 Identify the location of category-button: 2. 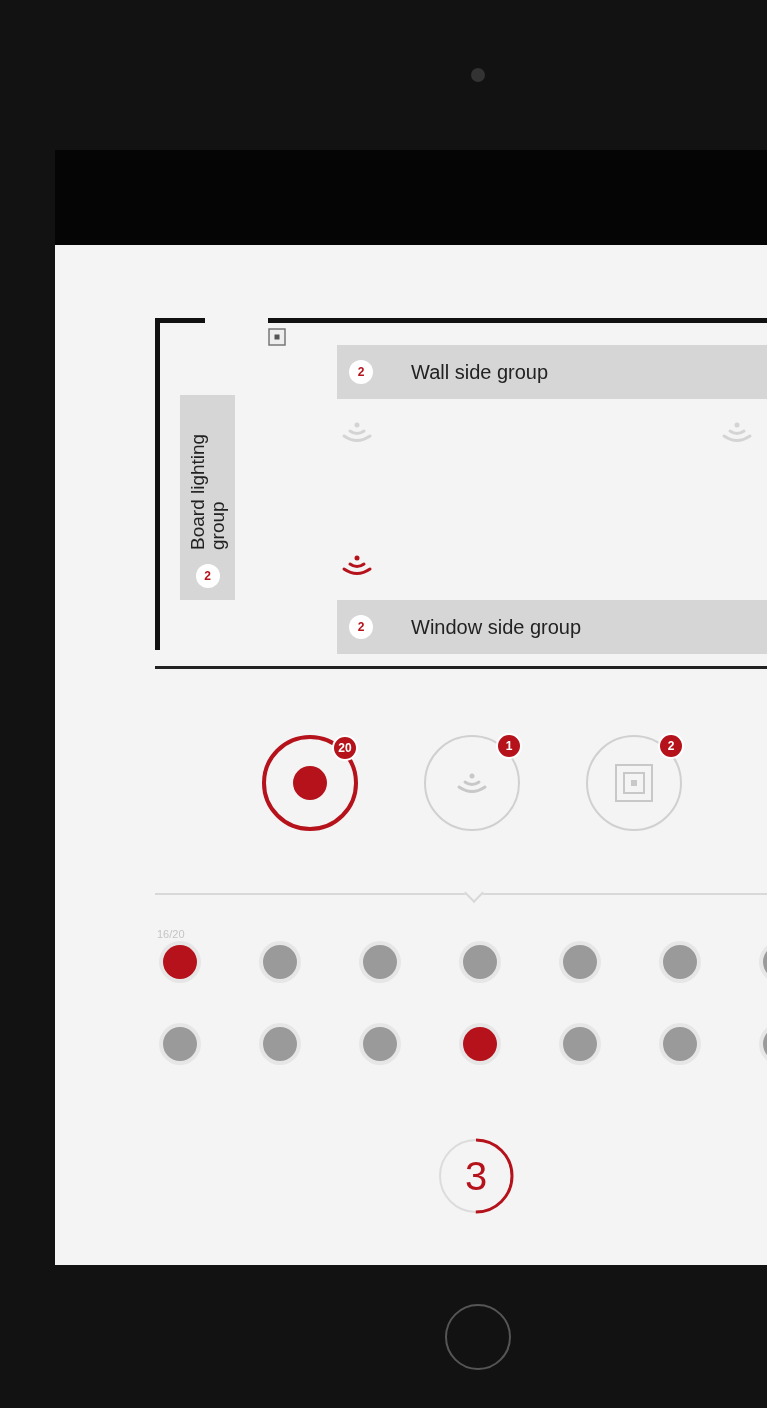
(634, 783).